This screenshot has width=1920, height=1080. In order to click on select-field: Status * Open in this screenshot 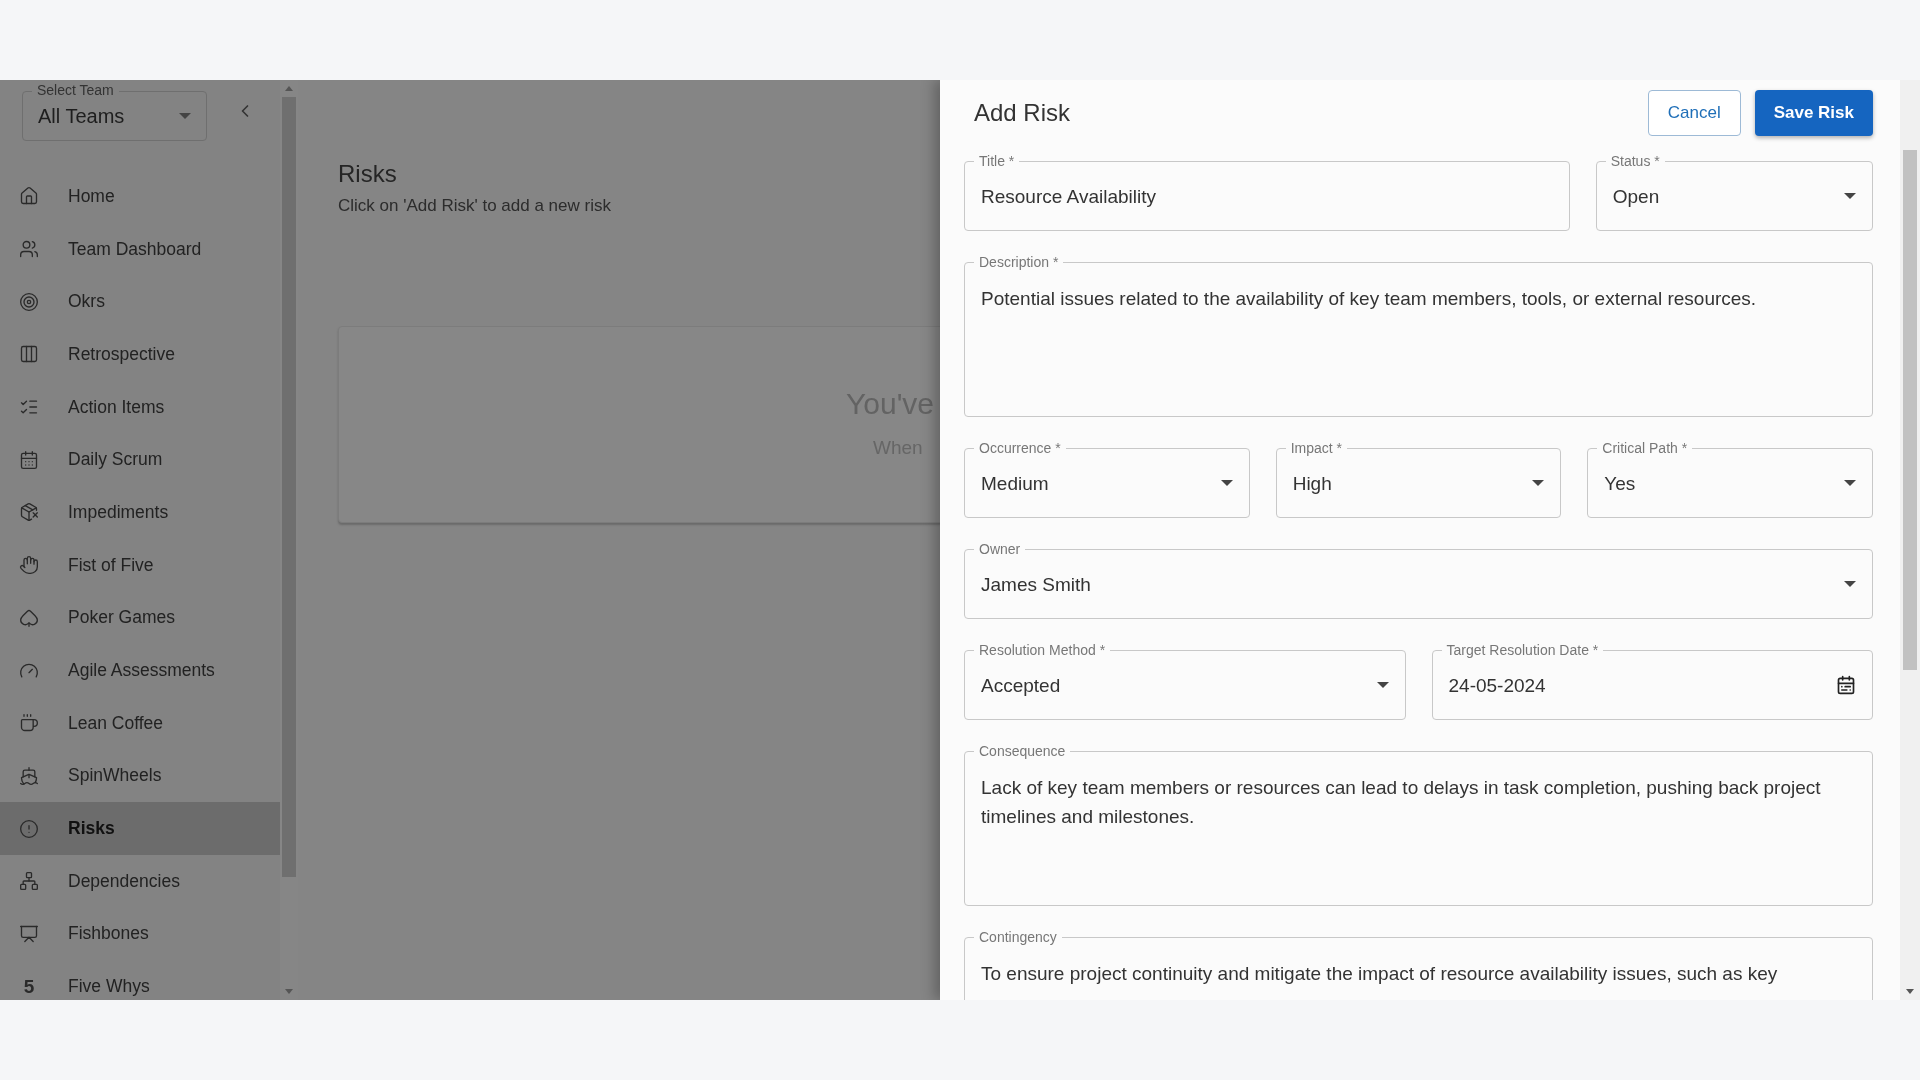, I will do `click(1734, 191)`.